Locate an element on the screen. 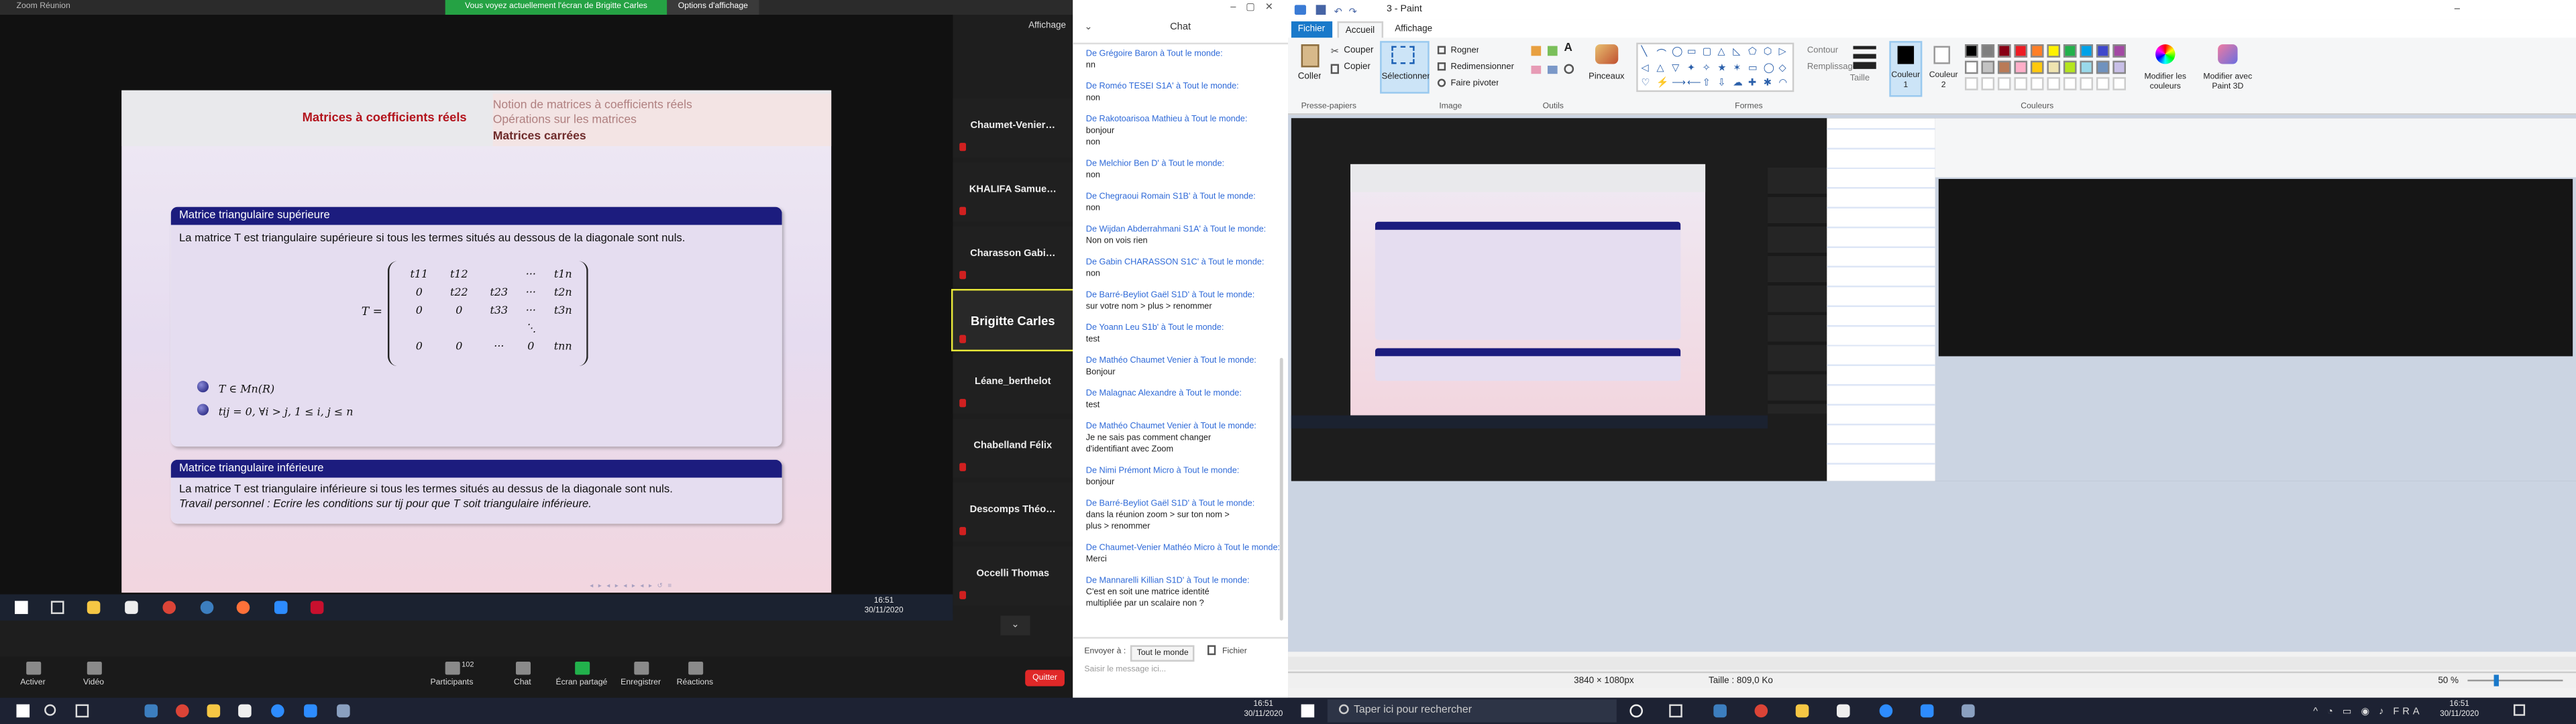 This screenshot has height=724, width=2576. paste-button: Coller is located at coordinates (1310, 77).